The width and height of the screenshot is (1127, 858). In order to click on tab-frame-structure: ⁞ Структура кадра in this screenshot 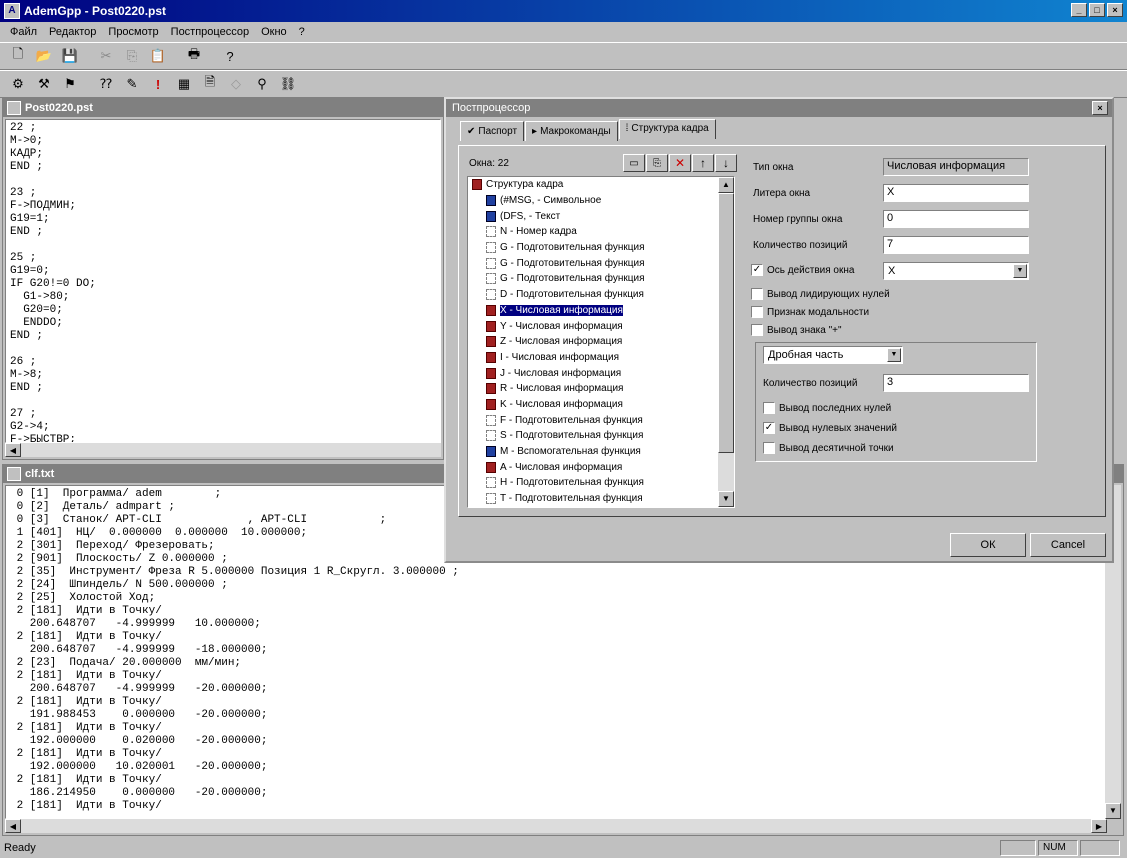, I will do `click(667, 129)`.